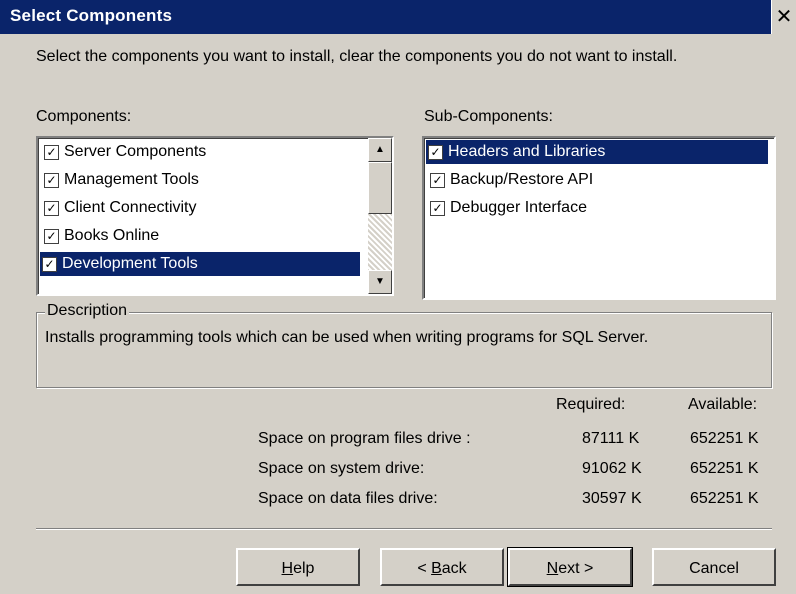 This screenshot has width=796, height=594. What do you see at coordinates (488, 116) in the screenshot?
I see `sub-components-label: Sub-Components:` at bounding box center [488, 116].